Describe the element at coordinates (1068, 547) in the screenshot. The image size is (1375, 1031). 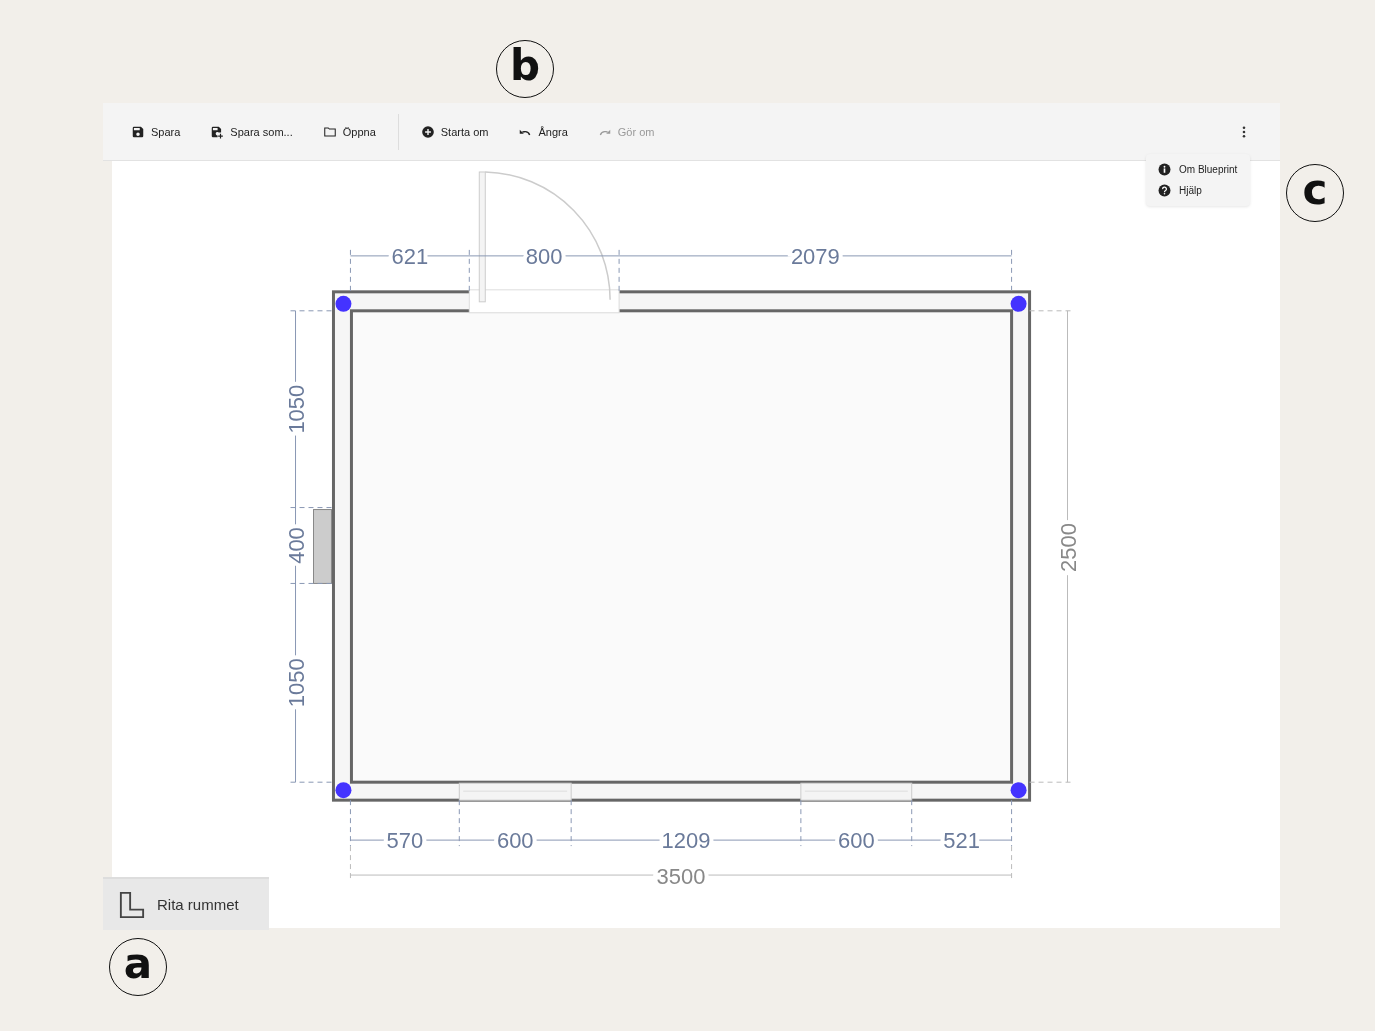
I see `dimension-label: 2500` at that location.